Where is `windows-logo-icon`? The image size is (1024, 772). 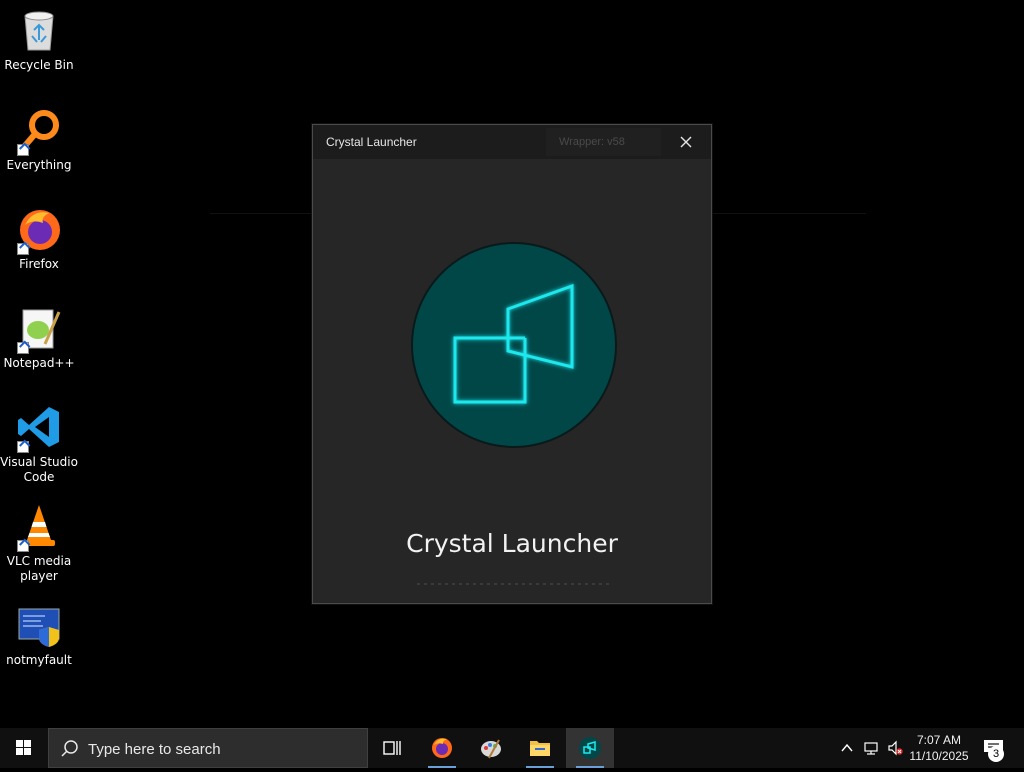 windows-logo-icon is located at coordinates (23, 747).